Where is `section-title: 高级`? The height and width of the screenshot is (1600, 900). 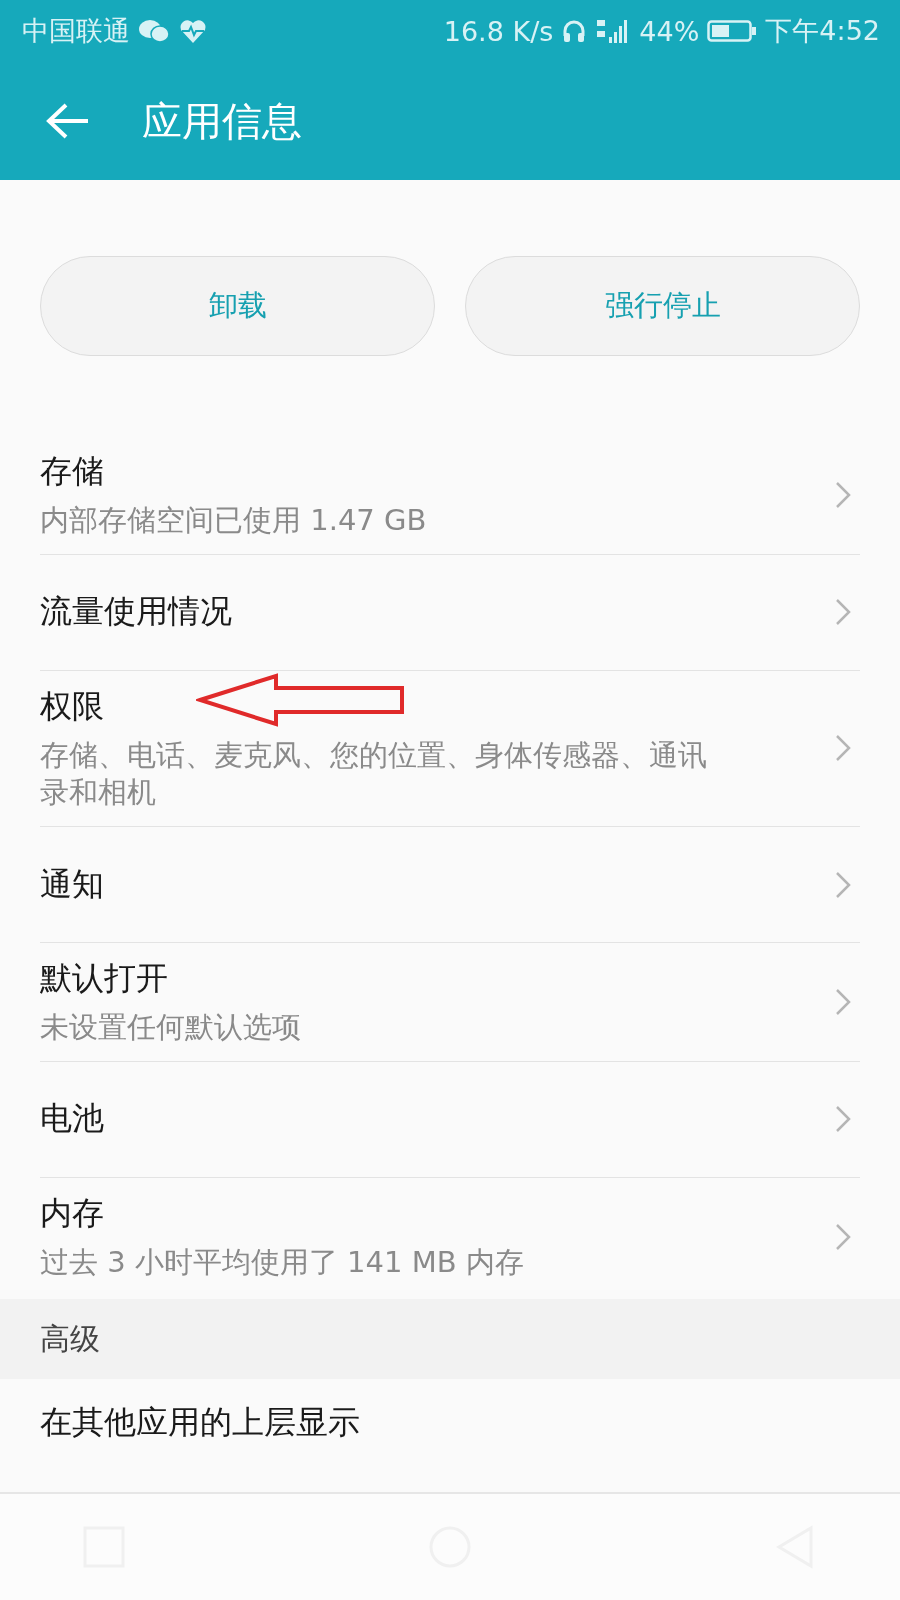
section-title: 高级 is located at coordinates (70, 1338).